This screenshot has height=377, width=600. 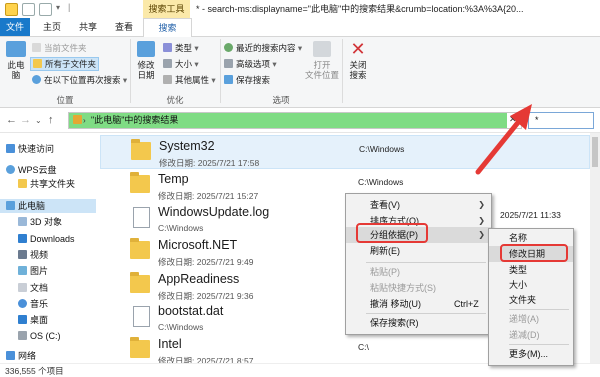 I want to click on nav-label: WPS云盘, so click(x=37, y=170).